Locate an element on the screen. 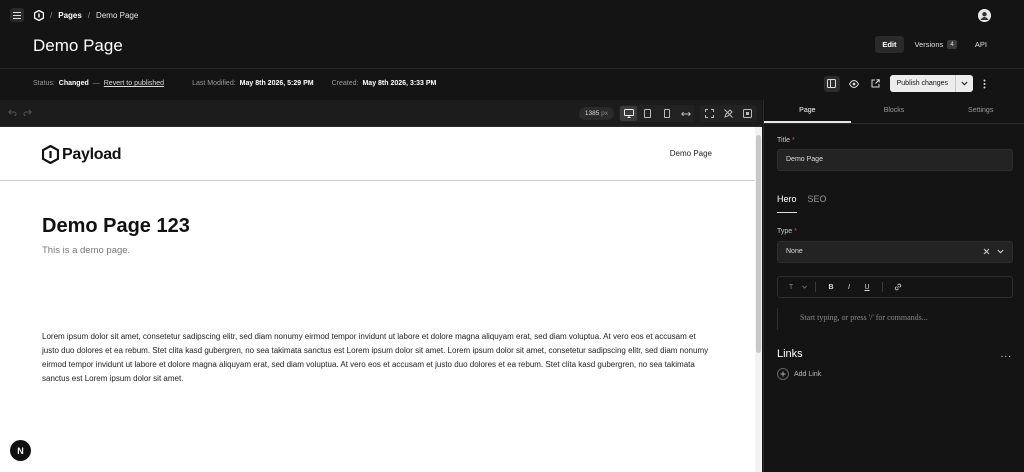  site-logo: Payload is located at coordinates (82, 154).